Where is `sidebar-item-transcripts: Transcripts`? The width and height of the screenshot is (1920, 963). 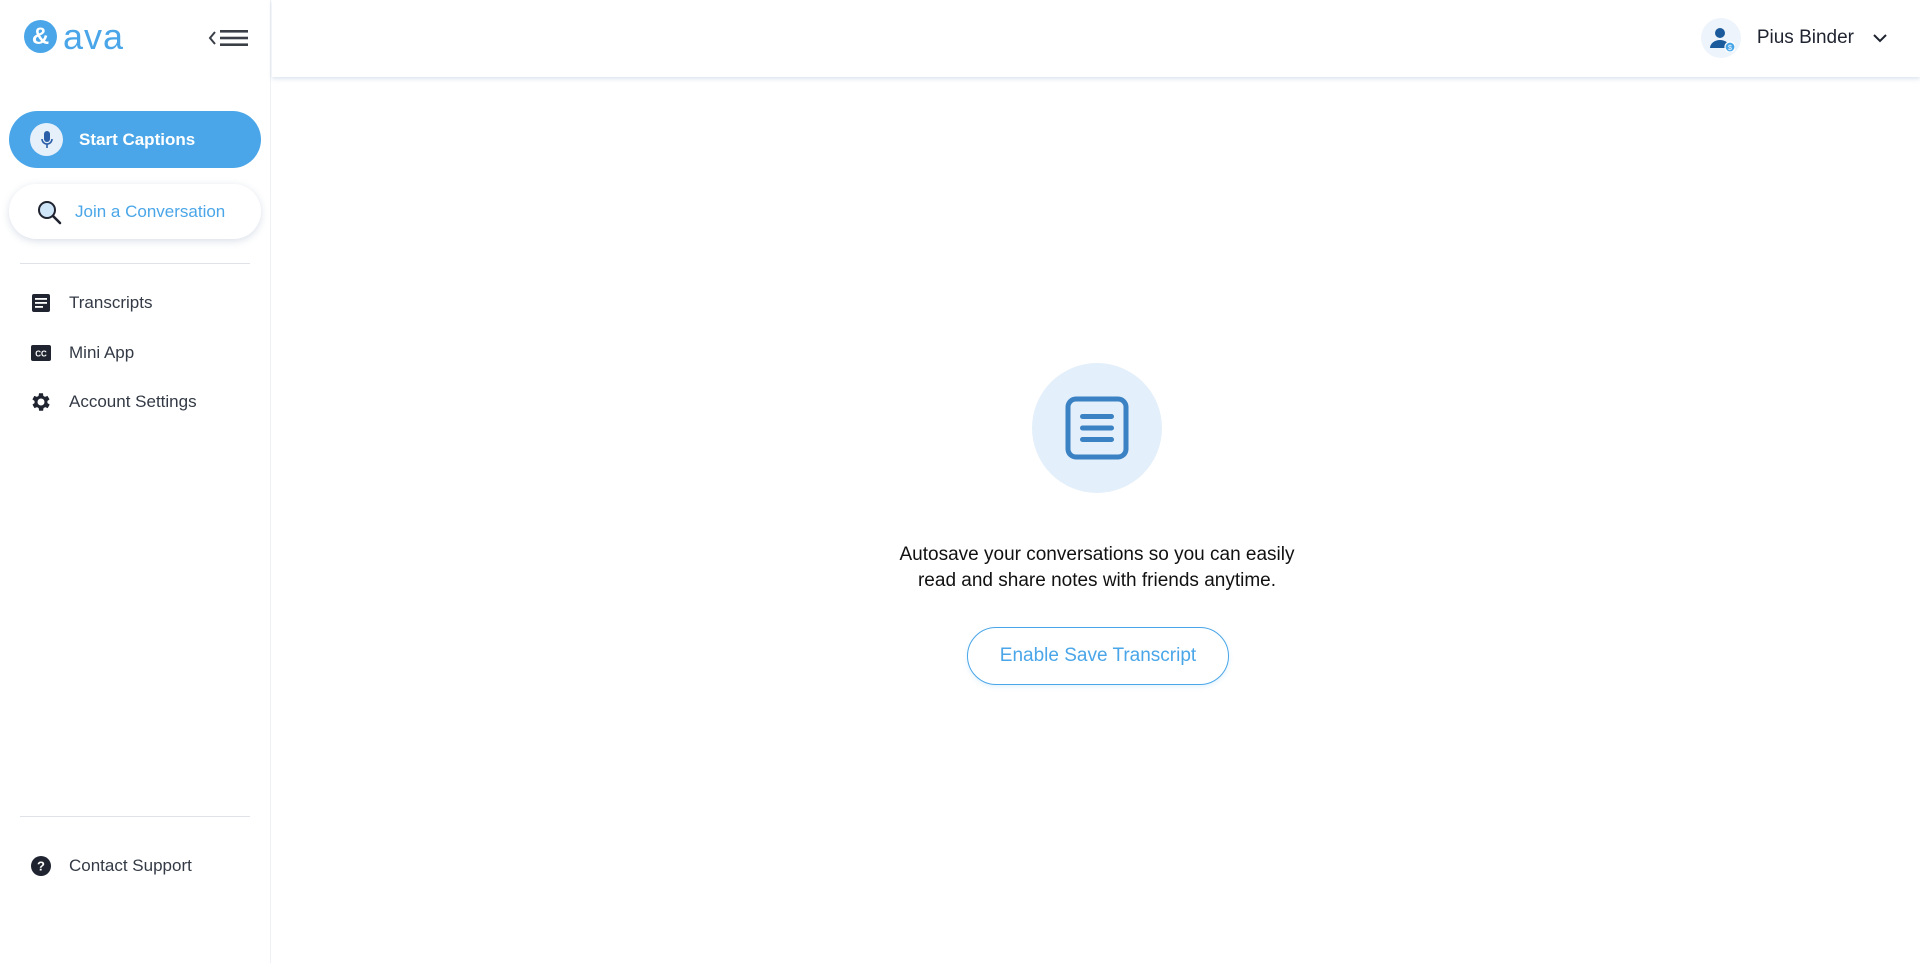 sidebar-item-transcripts: Transcripts is located at coordinates (90, 303).